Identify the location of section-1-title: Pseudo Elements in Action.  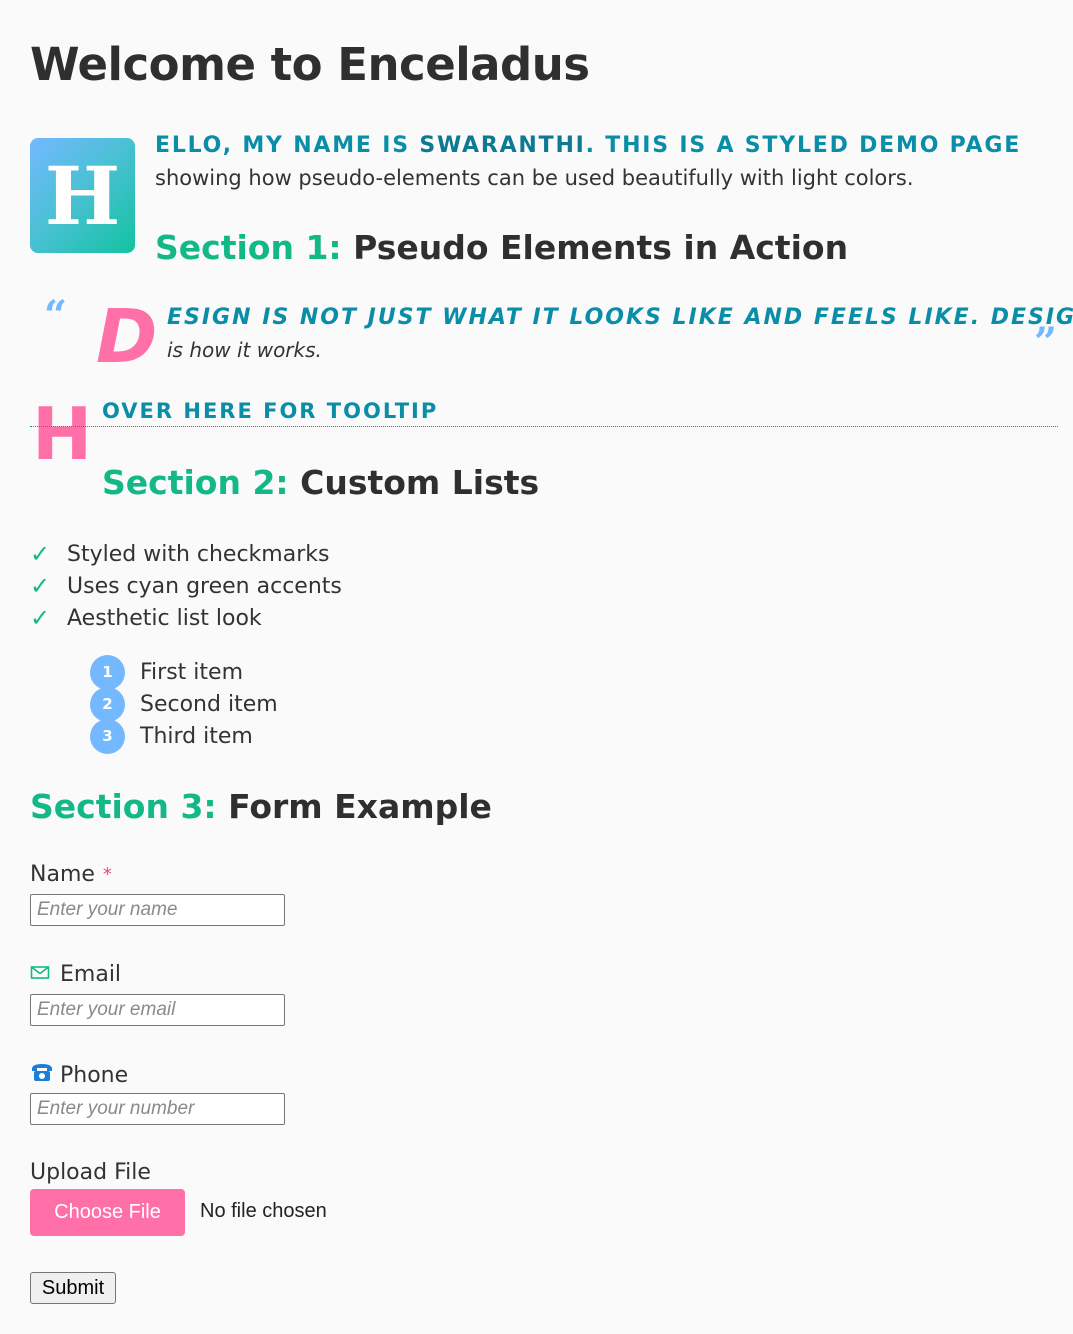
(601, 247).